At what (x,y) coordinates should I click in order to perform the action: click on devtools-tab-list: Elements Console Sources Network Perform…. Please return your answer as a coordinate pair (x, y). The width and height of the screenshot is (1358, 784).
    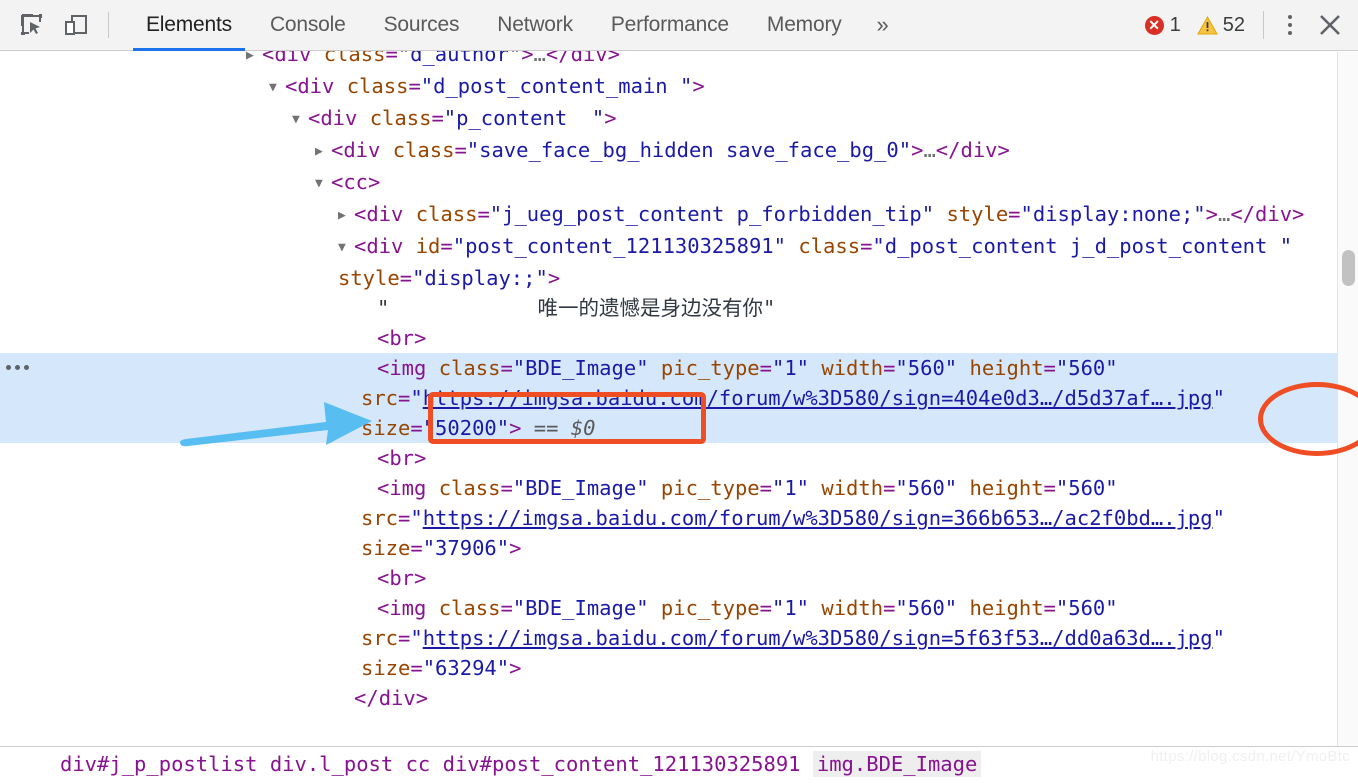
    Looking at the image, I should click on (516, 25).